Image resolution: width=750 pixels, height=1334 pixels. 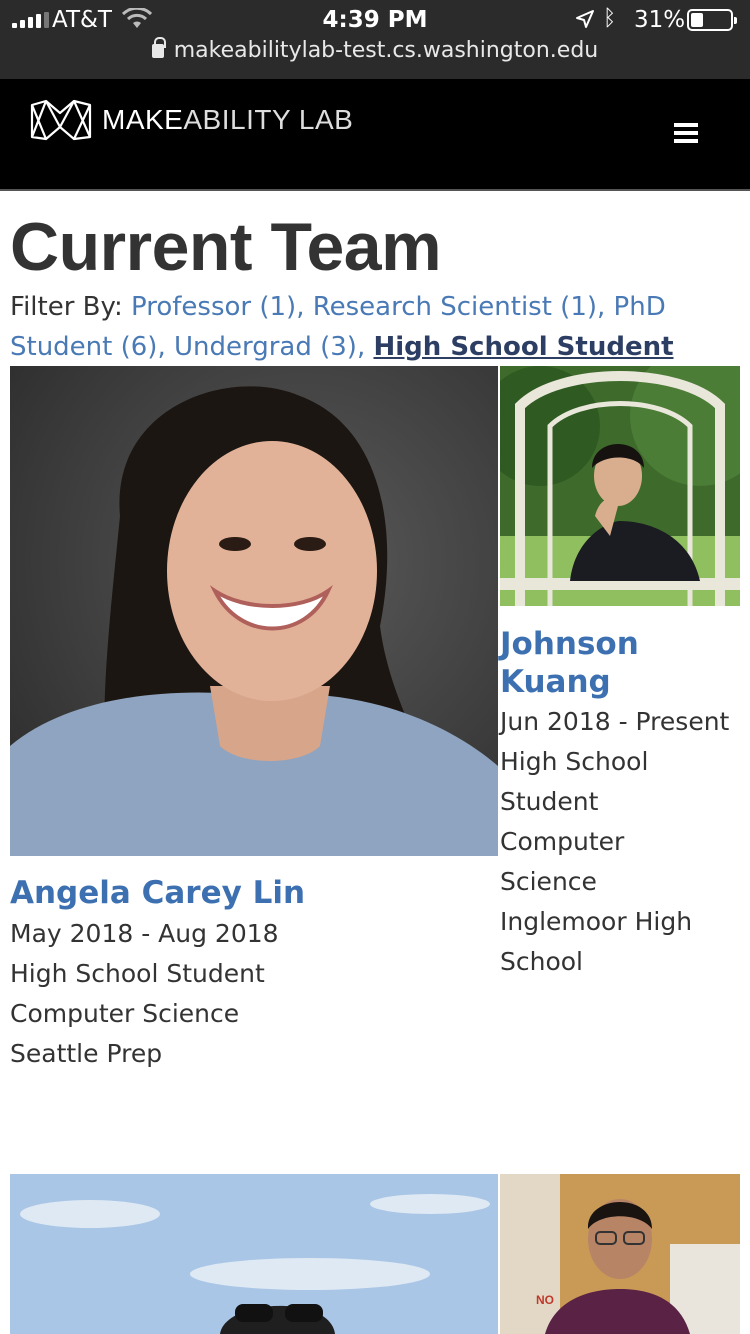 I want to click on status-bar: AT&T 4:39 PM ᛒ 31%, so click(x=375, y=20).